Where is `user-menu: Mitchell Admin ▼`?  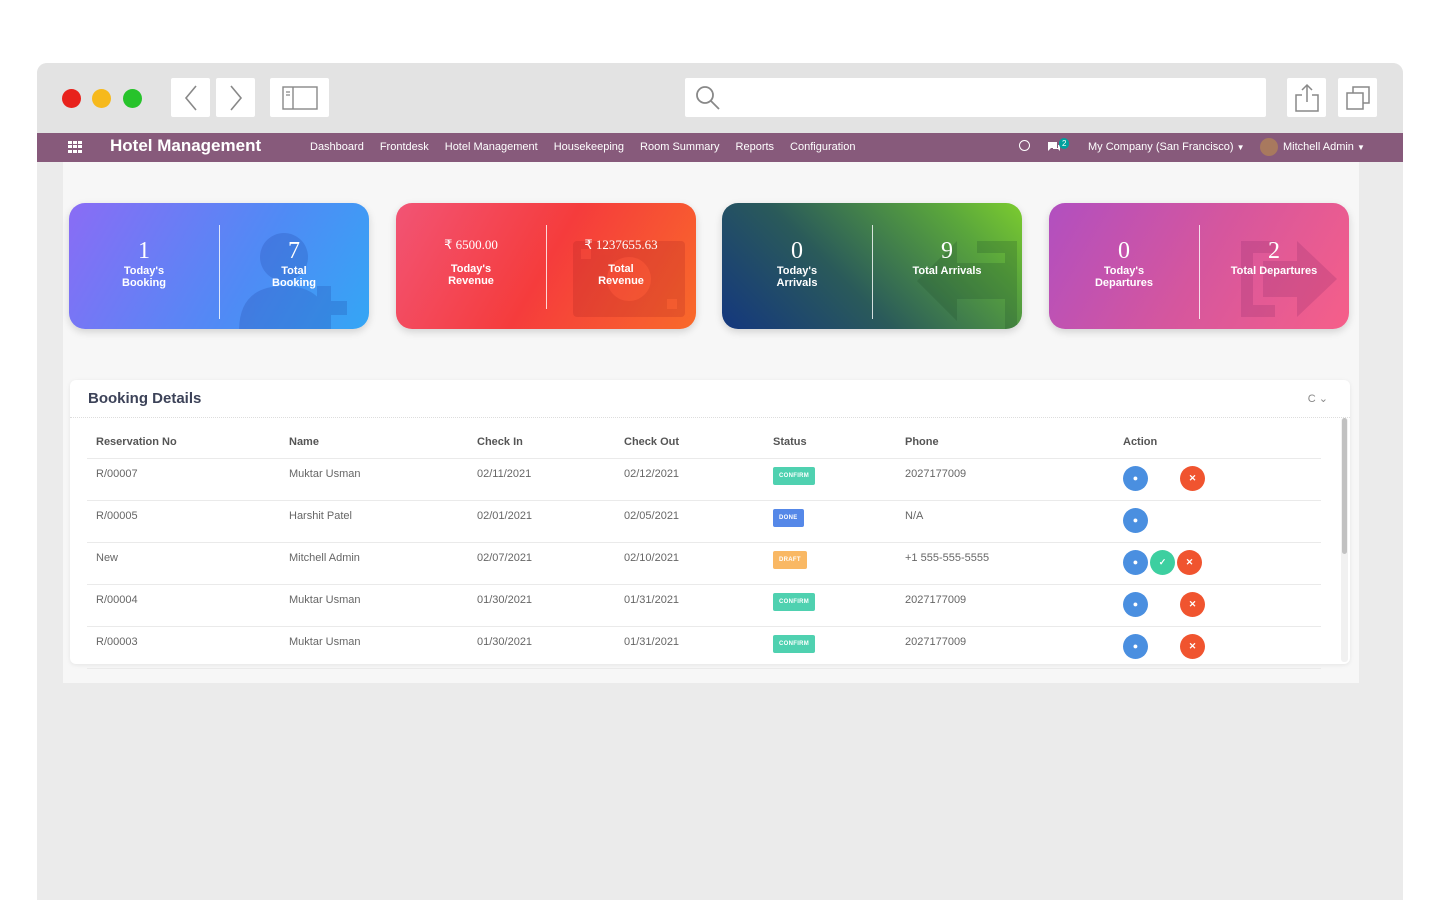 user-menu: Mitchell Admin ▼ is located at coordinates (1324, 147).